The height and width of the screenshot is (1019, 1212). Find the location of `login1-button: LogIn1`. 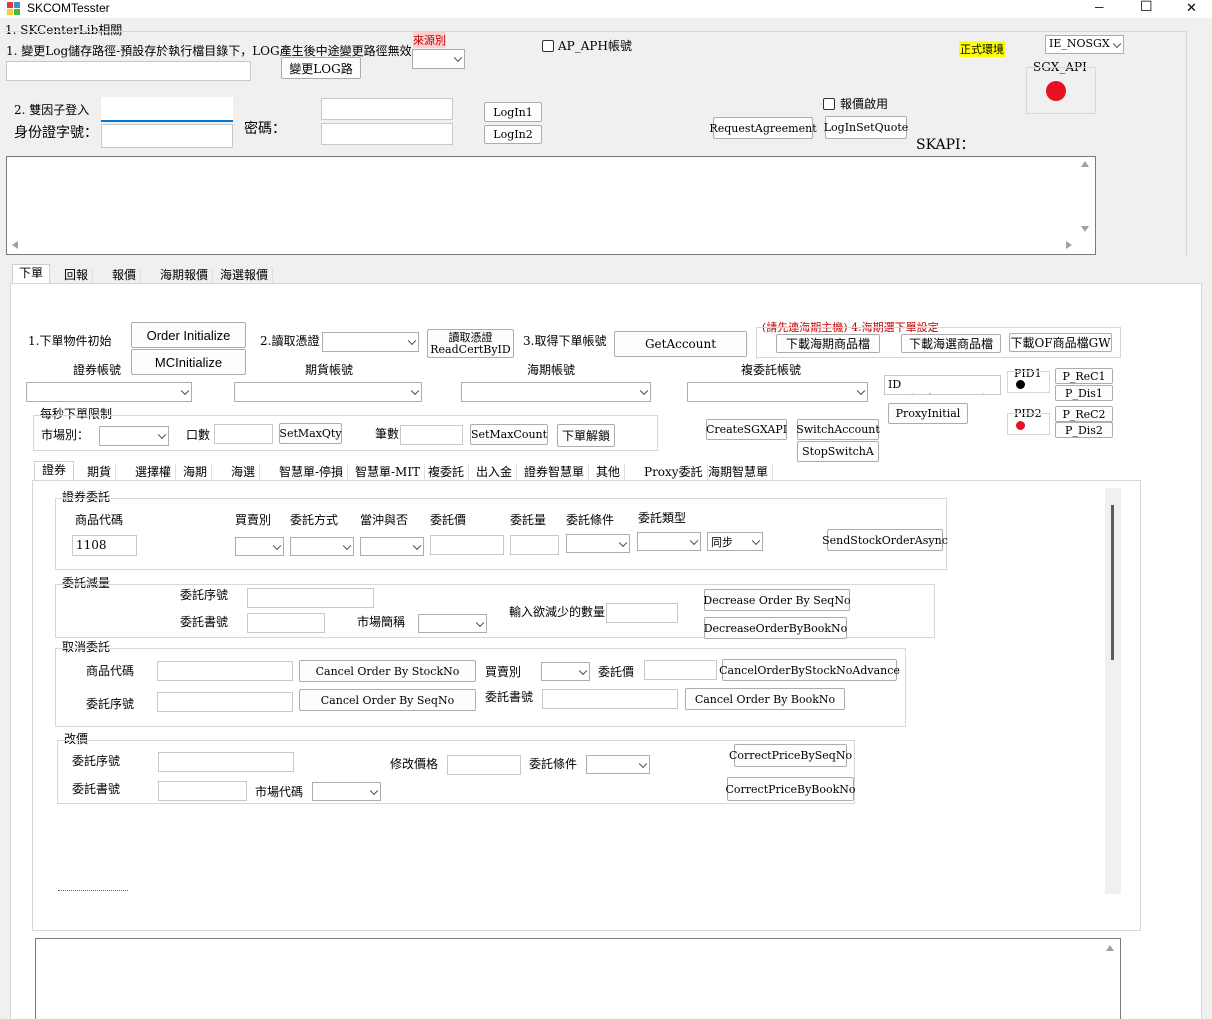

login1-button: LogIn1 is located at coordinates (513, 112).